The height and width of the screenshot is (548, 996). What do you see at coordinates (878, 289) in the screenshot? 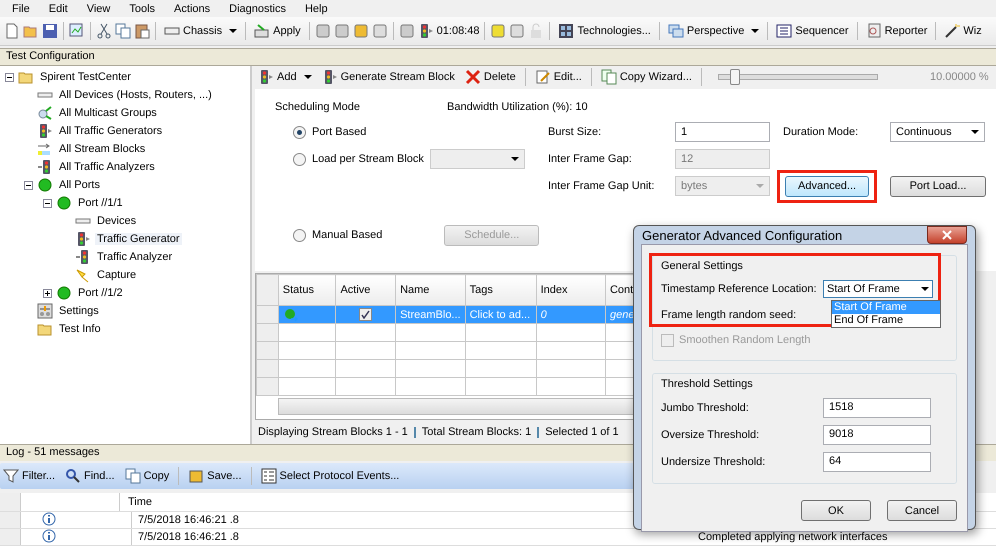
I see `dropdown: Start Of Frame` at bounding box center [878, 289].